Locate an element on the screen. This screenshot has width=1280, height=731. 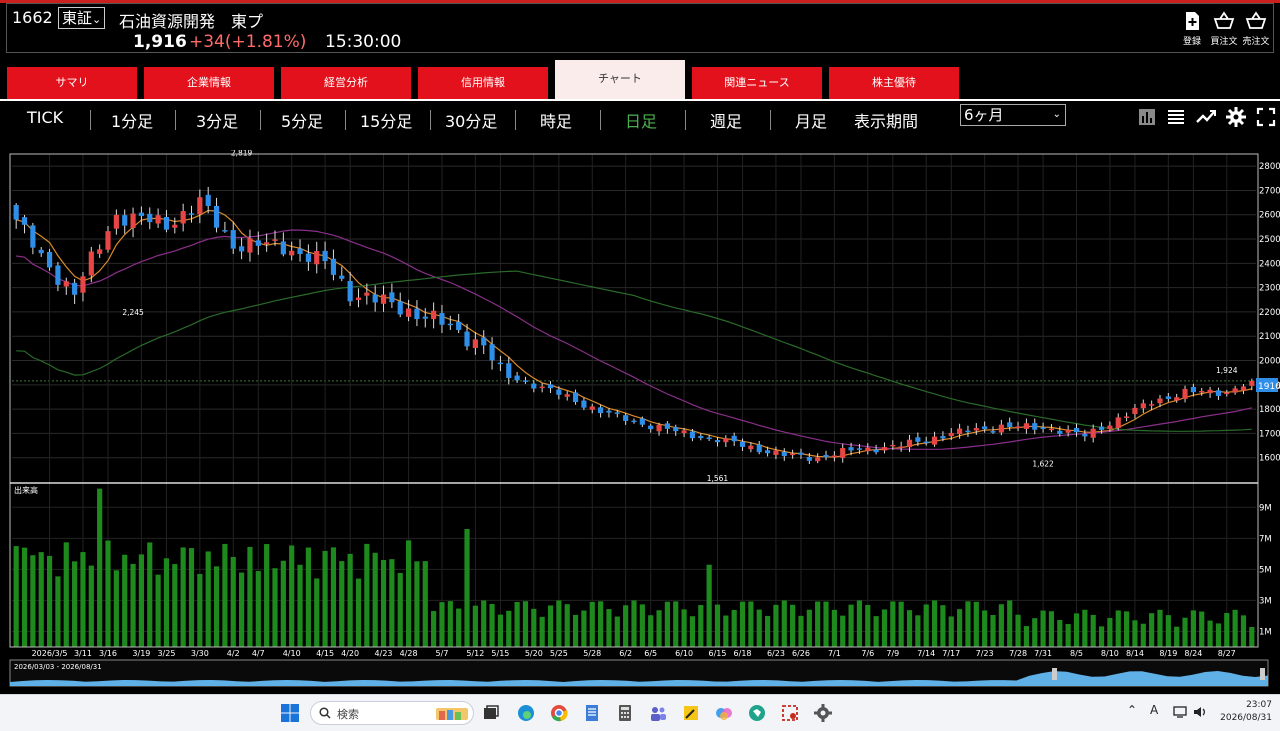
list-icon is located at coordinates (1176, 117).